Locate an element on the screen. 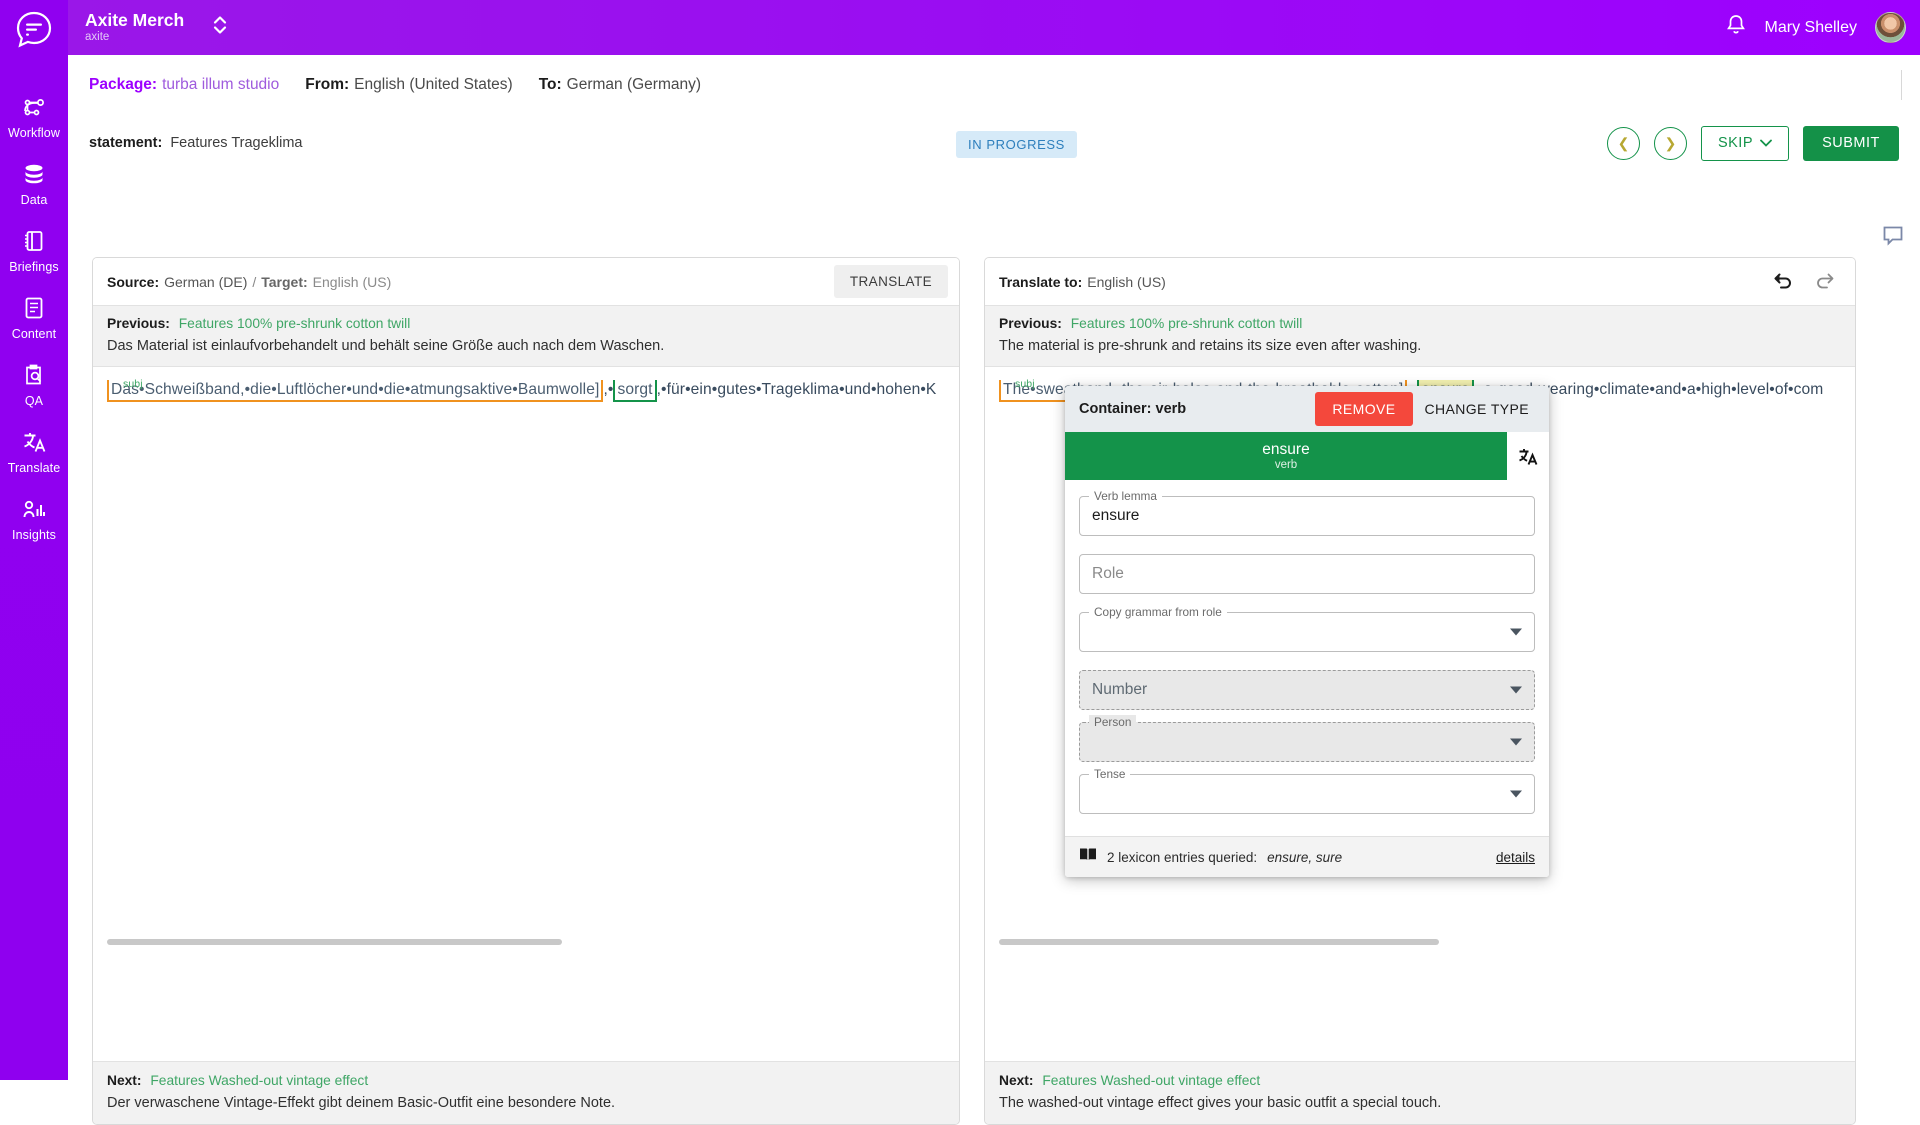  bell-icon is located at coordinates (1736, 27).